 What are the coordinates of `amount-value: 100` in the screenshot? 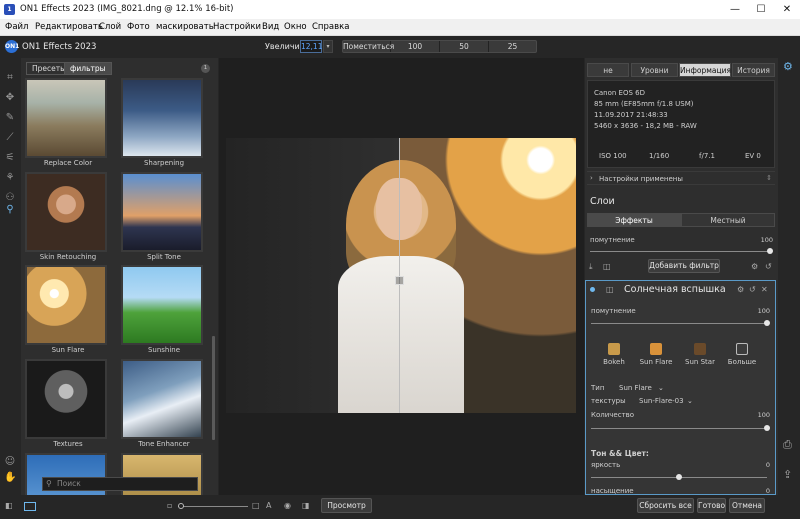 It's located at (760, 415).